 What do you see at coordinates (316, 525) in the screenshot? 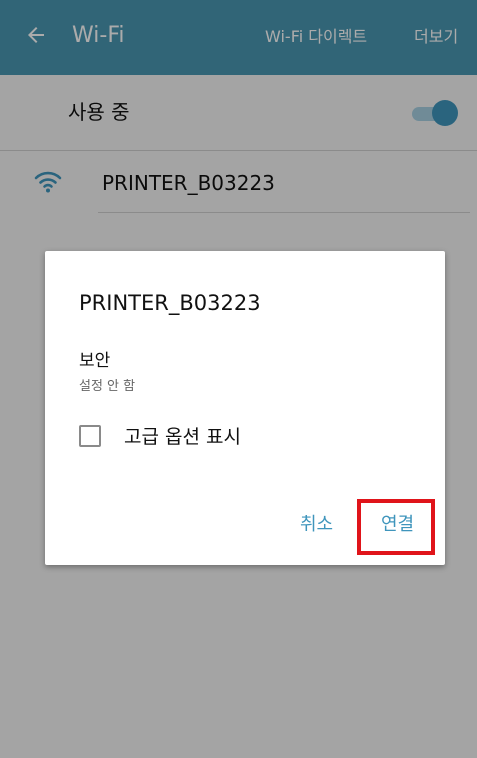
I see `cancel-button: 취소` at bounding box center [316, 525].